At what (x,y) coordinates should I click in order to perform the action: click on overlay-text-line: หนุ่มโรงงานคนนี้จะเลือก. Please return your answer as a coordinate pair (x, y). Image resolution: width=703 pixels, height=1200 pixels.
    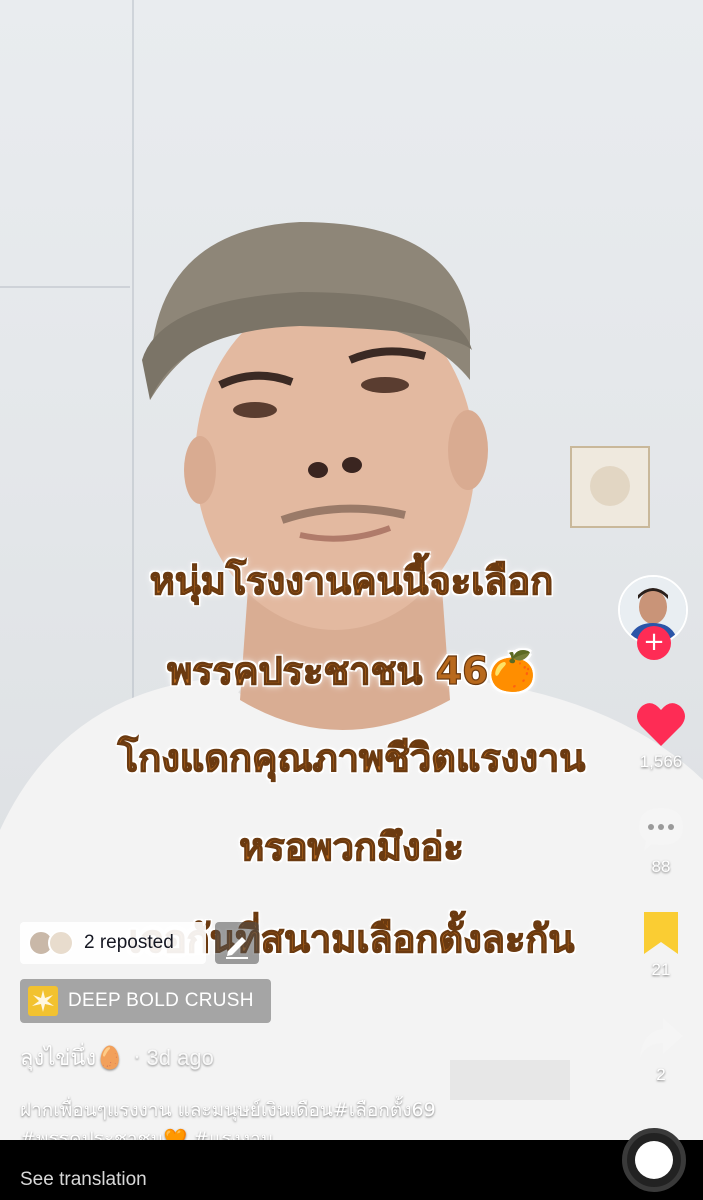
    Looking at the image, I should click on (351, 580).